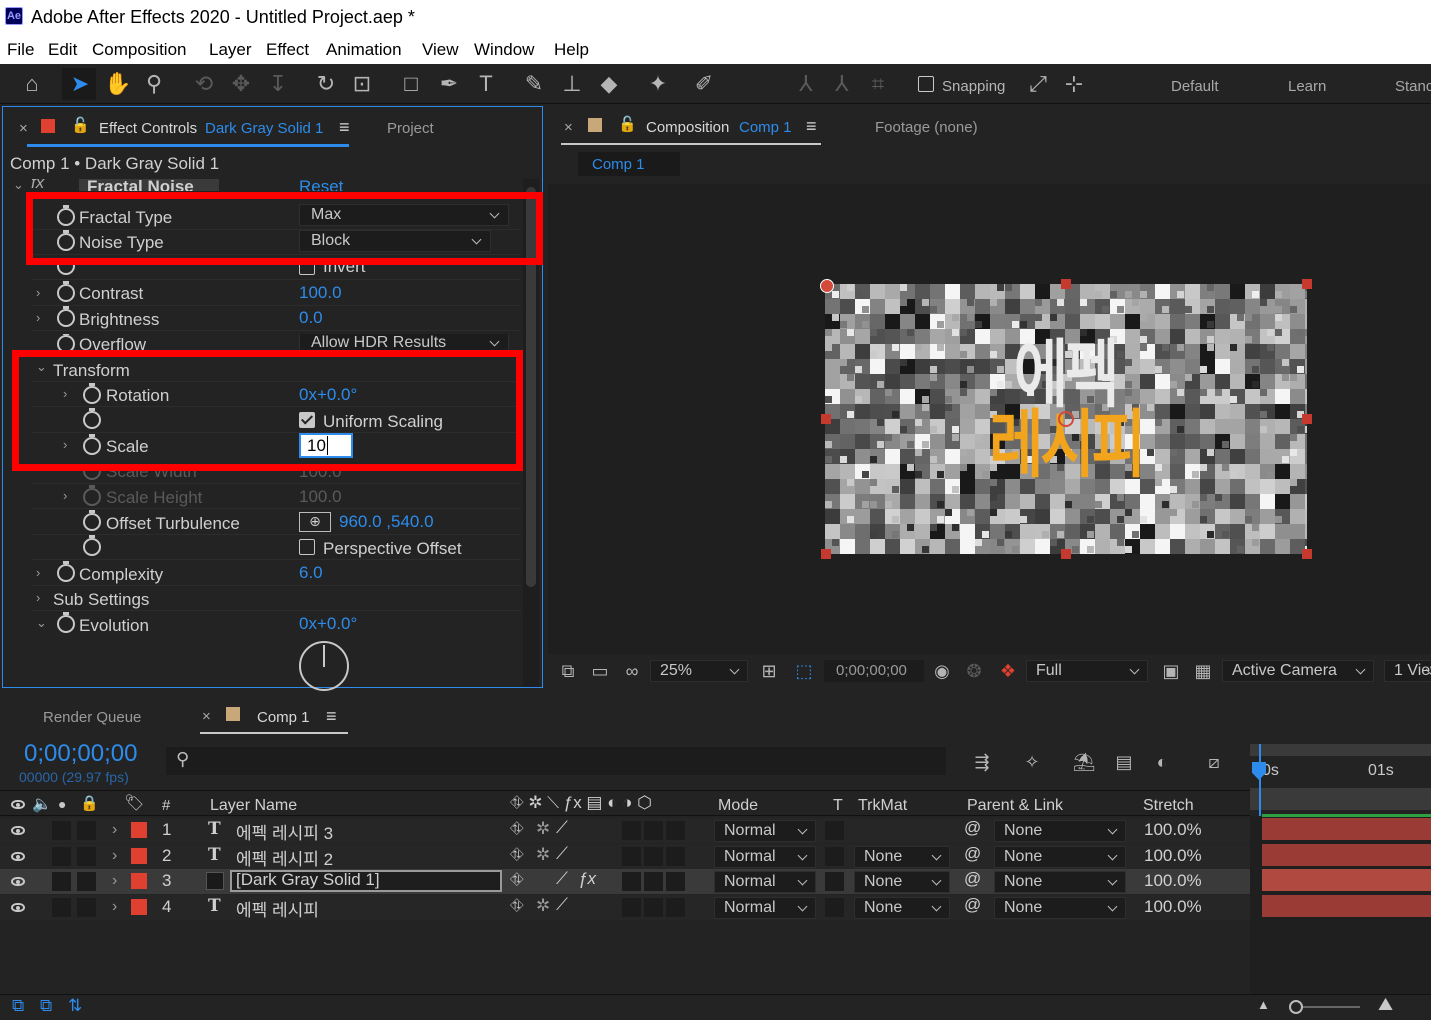 The height and width of the screenshot is (1020, 1431). Describe the element at coordinates (1074, 84) in the screenshot. I see `snap-grid-icon: ⊹` at that location.